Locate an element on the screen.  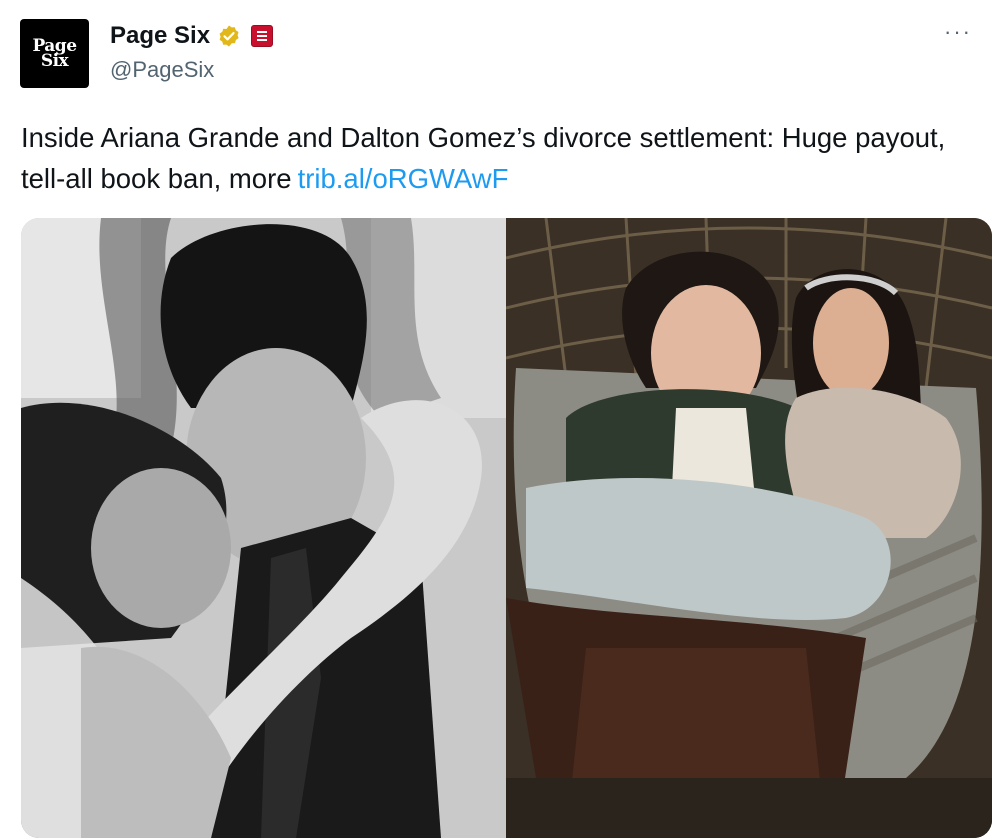
account-handle: @PageSix is located at coordinates (162, 70).